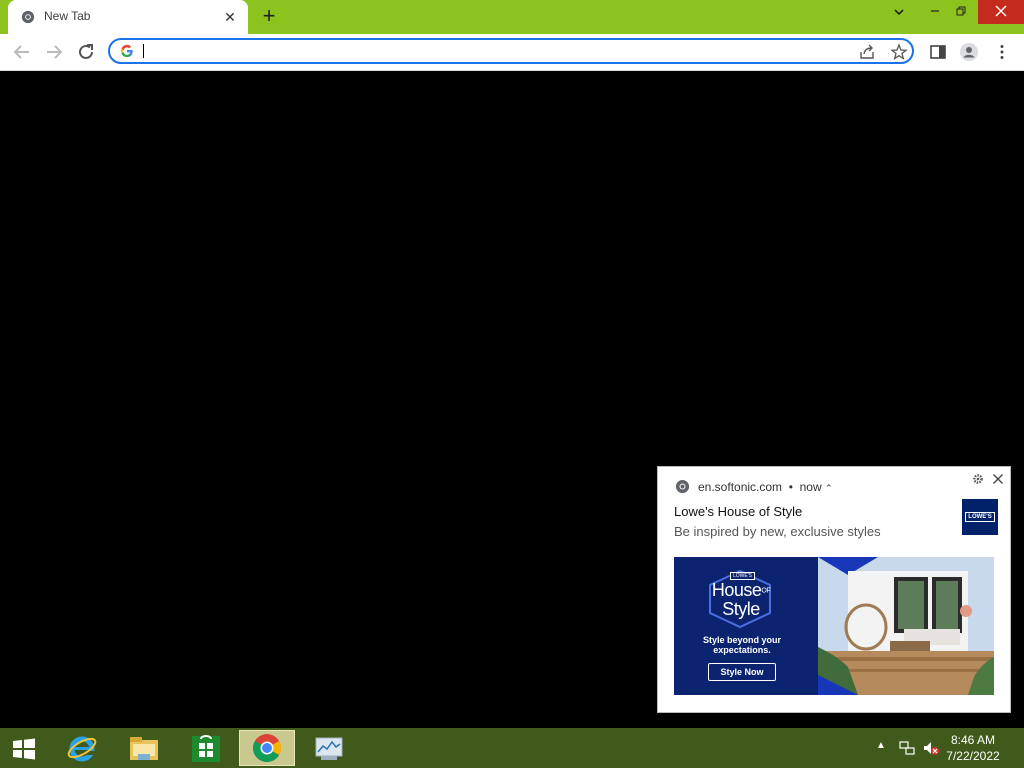  I want to click on side-panel-icon, so click(938, 52).